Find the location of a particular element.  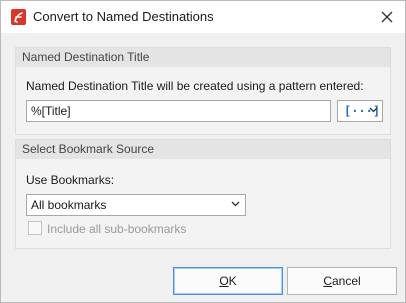

use-bookmarks-label: Use Bookmarks: is located at coordinates (70, 180).